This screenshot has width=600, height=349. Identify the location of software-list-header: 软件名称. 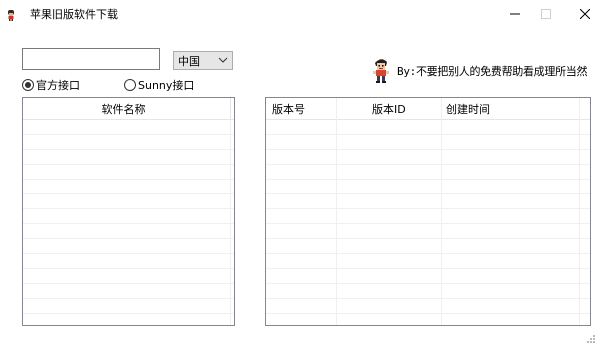
(128, 109).